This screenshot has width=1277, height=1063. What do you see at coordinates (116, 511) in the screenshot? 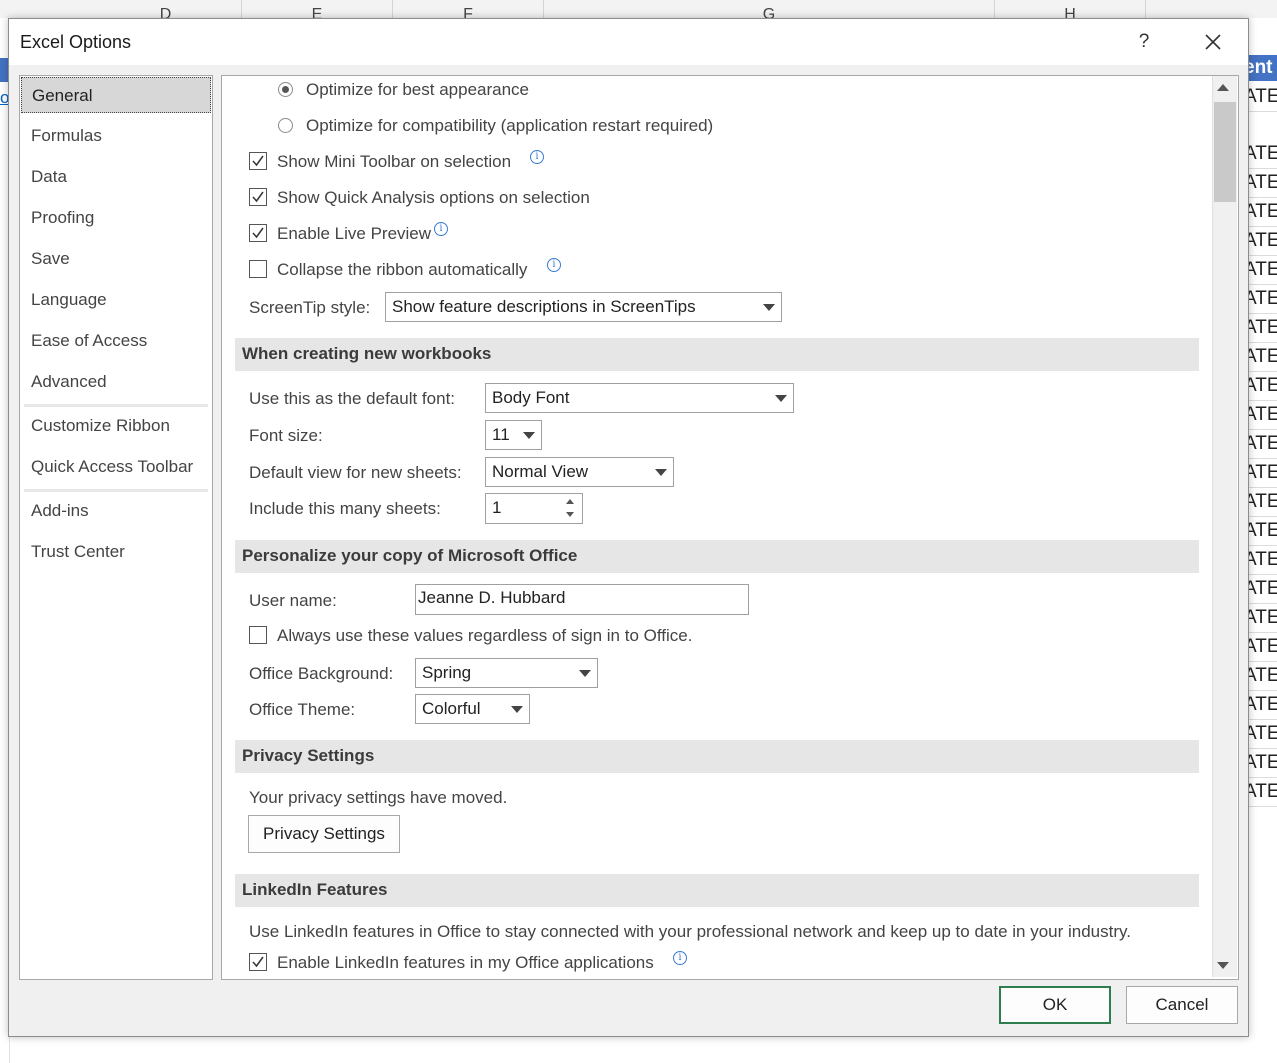
I see `nav-item-add-ins: Add-ins` at bounding box center [116, 511].